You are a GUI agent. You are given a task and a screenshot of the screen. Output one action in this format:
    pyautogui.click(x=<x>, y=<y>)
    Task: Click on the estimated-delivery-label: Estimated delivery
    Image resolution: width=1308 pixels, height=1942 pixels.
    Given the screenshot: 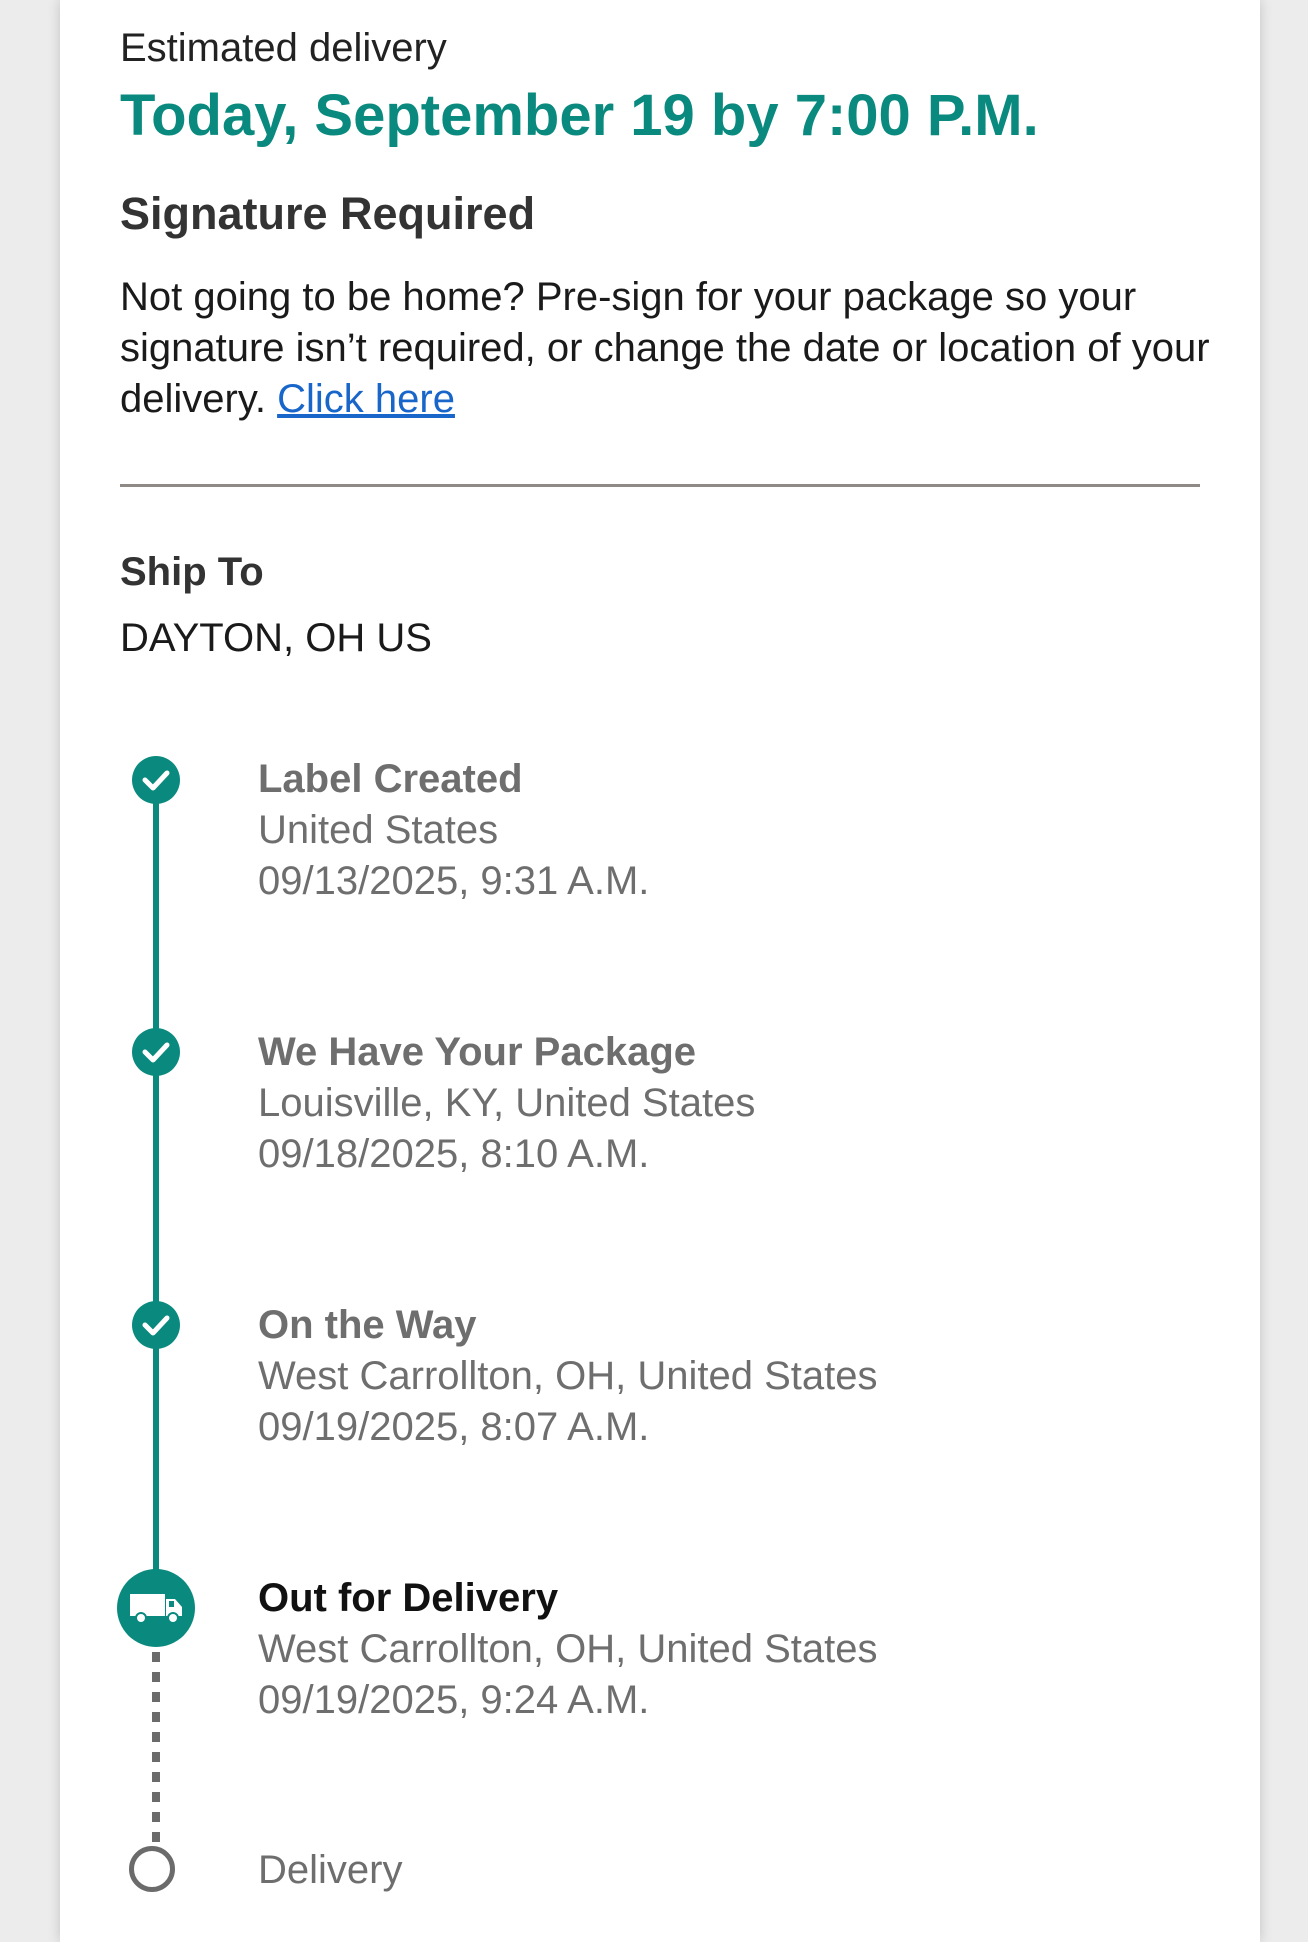 What is the action you would take?
    pyautogui.click(x=283, y=48)
    